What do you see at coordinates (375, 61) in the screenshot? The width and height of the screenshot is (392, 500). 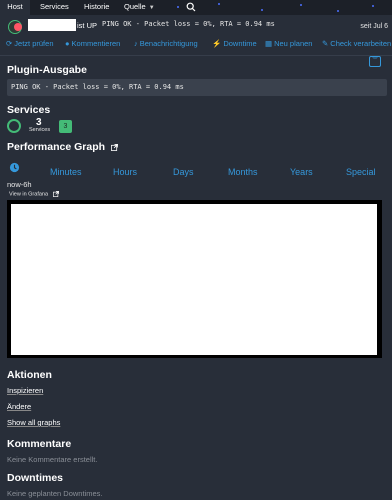 I see `collapse-chevron-icon: ︾` at bounding box center [375, 61].